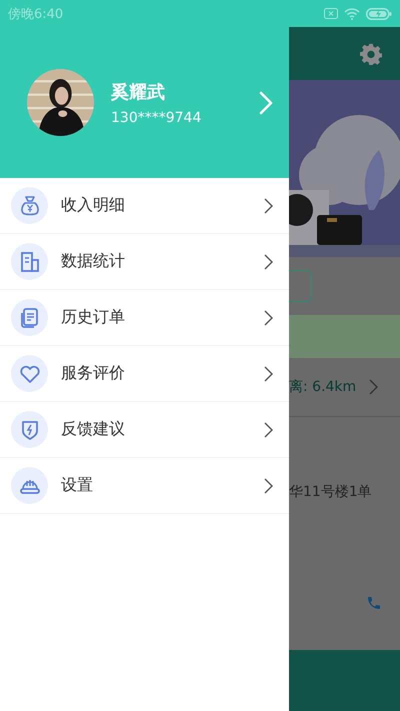  I want to click on menu-item: 数据统计, so click(144, 262).